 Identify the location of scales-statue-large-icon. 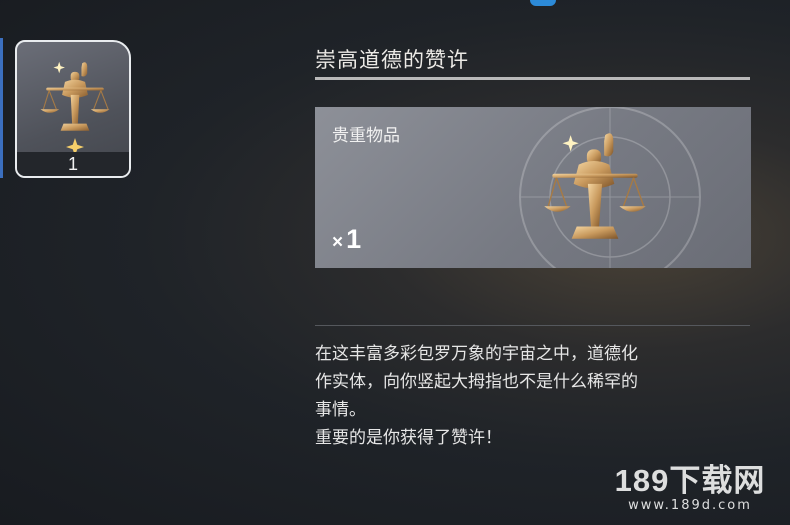
(595, 186).